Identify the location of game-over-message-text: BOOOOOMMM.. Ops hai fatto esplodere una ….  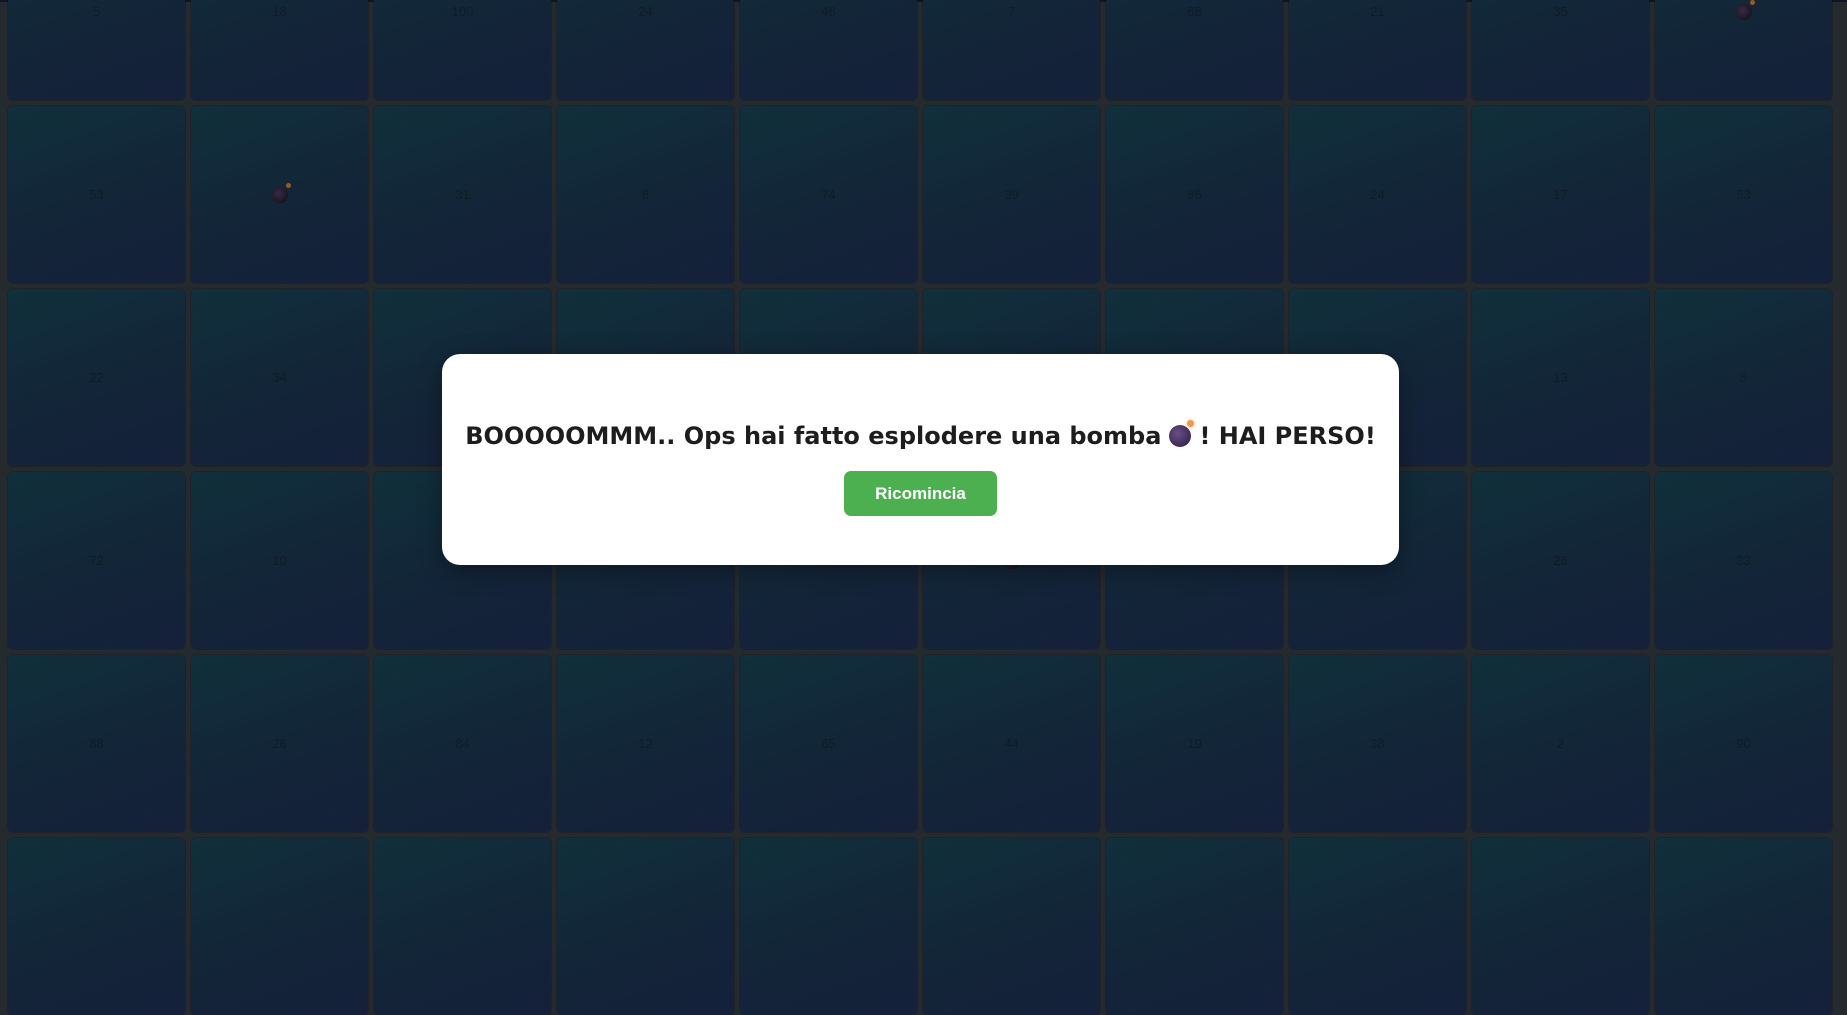
(813, 436).